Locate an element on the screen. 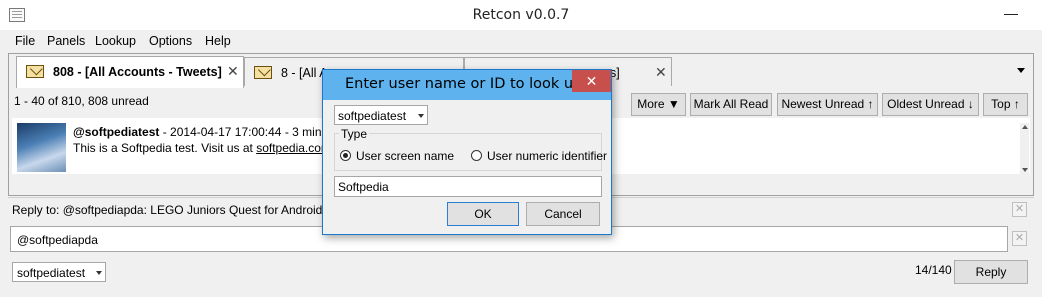  clear-compose-button: ✕ is located at coordinates (1019, 238).